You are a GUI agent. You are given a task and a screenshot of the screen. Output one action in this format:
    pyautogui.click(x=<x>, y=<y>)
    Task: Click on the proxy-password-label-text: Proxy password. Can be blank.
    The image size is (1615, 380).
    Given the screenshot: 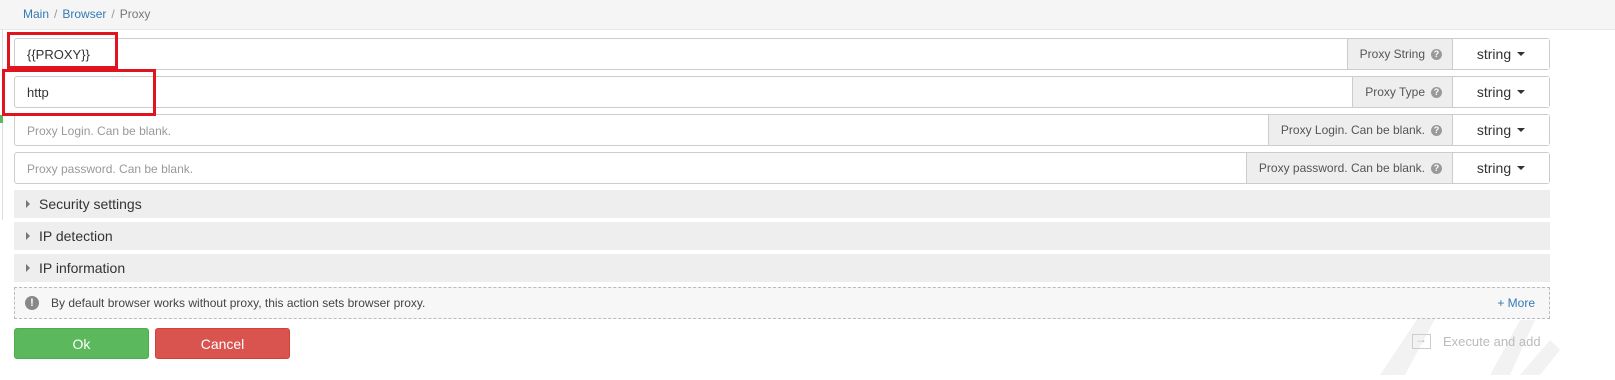 What is the action you would take?
    pyautogui.click(x=1341, y=168)
    